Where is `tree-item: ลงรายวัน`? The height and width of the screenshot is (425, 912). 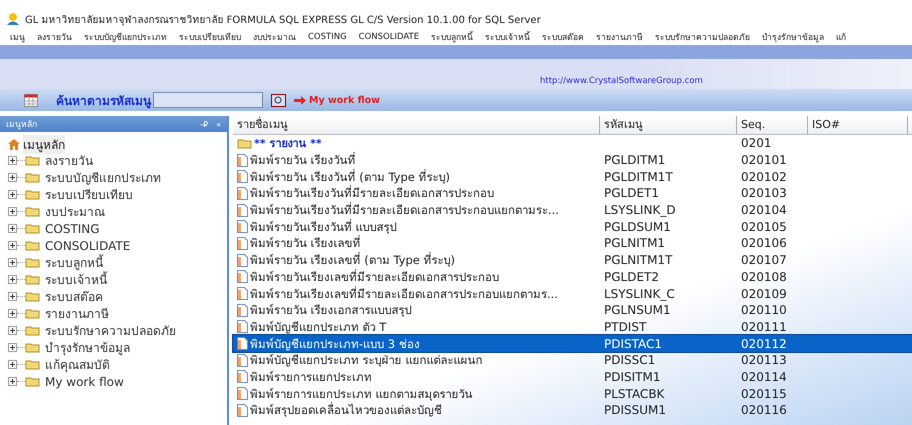
tree-item: ลงรายวัน is located at coordinates (69, 160).